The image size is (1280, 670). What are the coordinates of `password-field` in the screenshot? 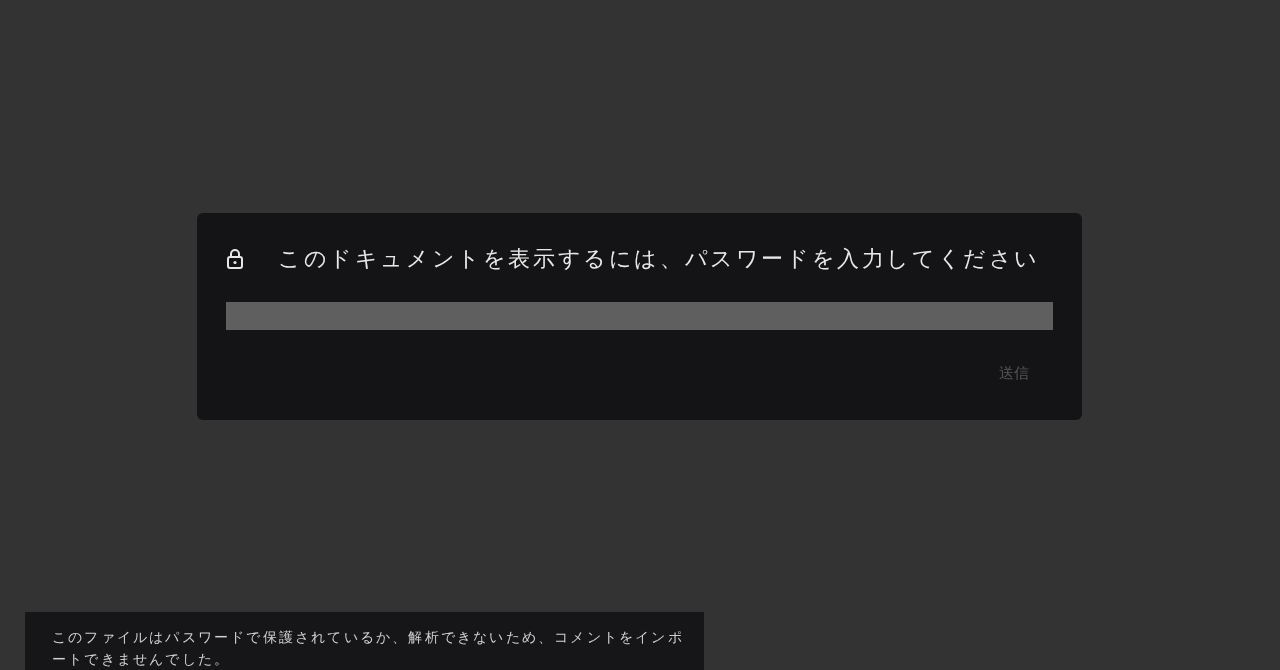 It's located at (639, 316).